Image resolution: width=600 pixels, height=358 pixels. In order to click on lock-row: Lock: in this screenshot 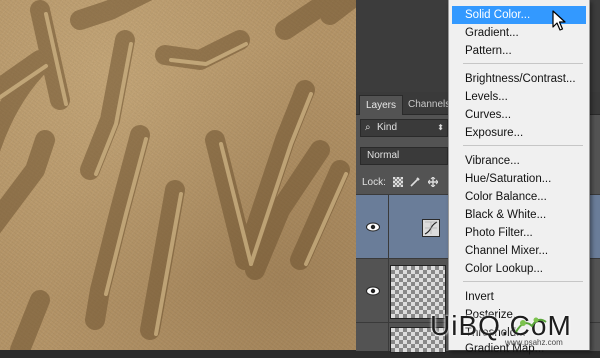, I will do `click(402, 183)`.